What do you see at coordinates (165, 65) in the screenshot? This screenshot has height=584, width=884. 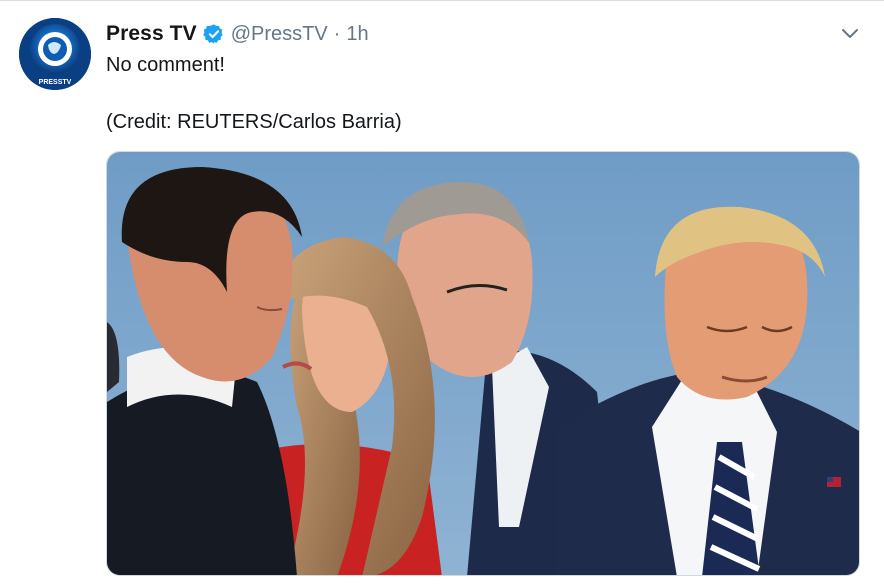 I see `tweet-text-line-1: No comment!` at bounding box center [165, 65].